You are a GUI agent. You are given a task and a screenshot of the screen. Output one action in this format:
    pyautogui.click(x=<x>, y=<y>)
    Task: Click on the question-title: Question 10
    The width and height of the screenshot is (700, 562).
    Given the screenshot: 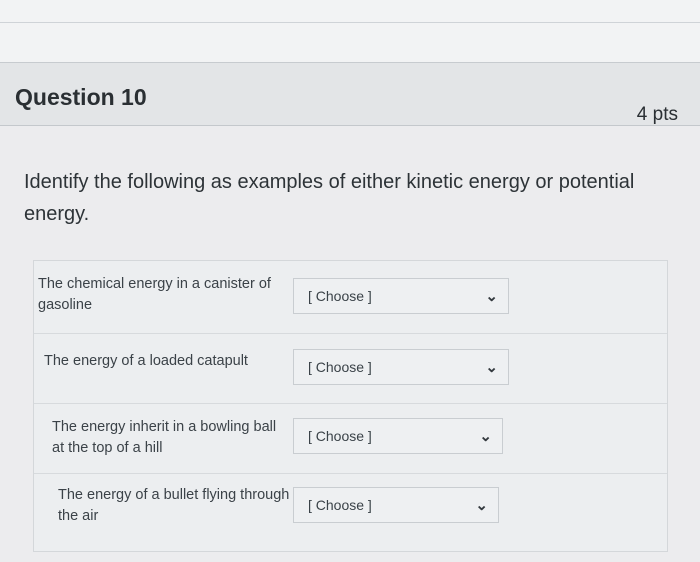 What is the action you would take?
    pyautogui.click(x=81, y=97)
    